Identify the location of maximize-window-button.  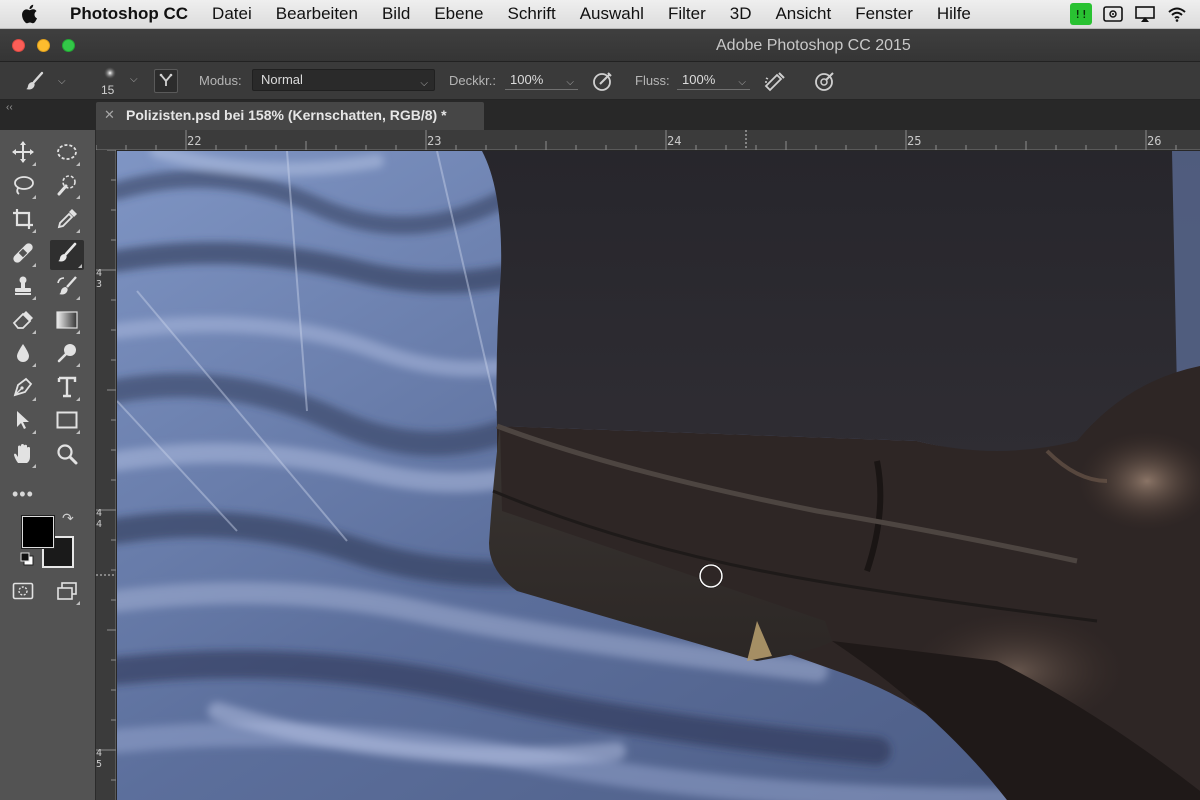
(68, 45).